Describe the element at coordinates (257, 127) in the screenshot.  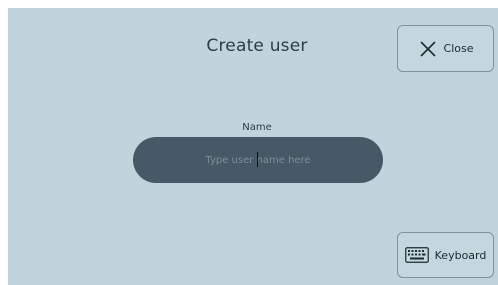
I see `name-field-label: Name` at that location.